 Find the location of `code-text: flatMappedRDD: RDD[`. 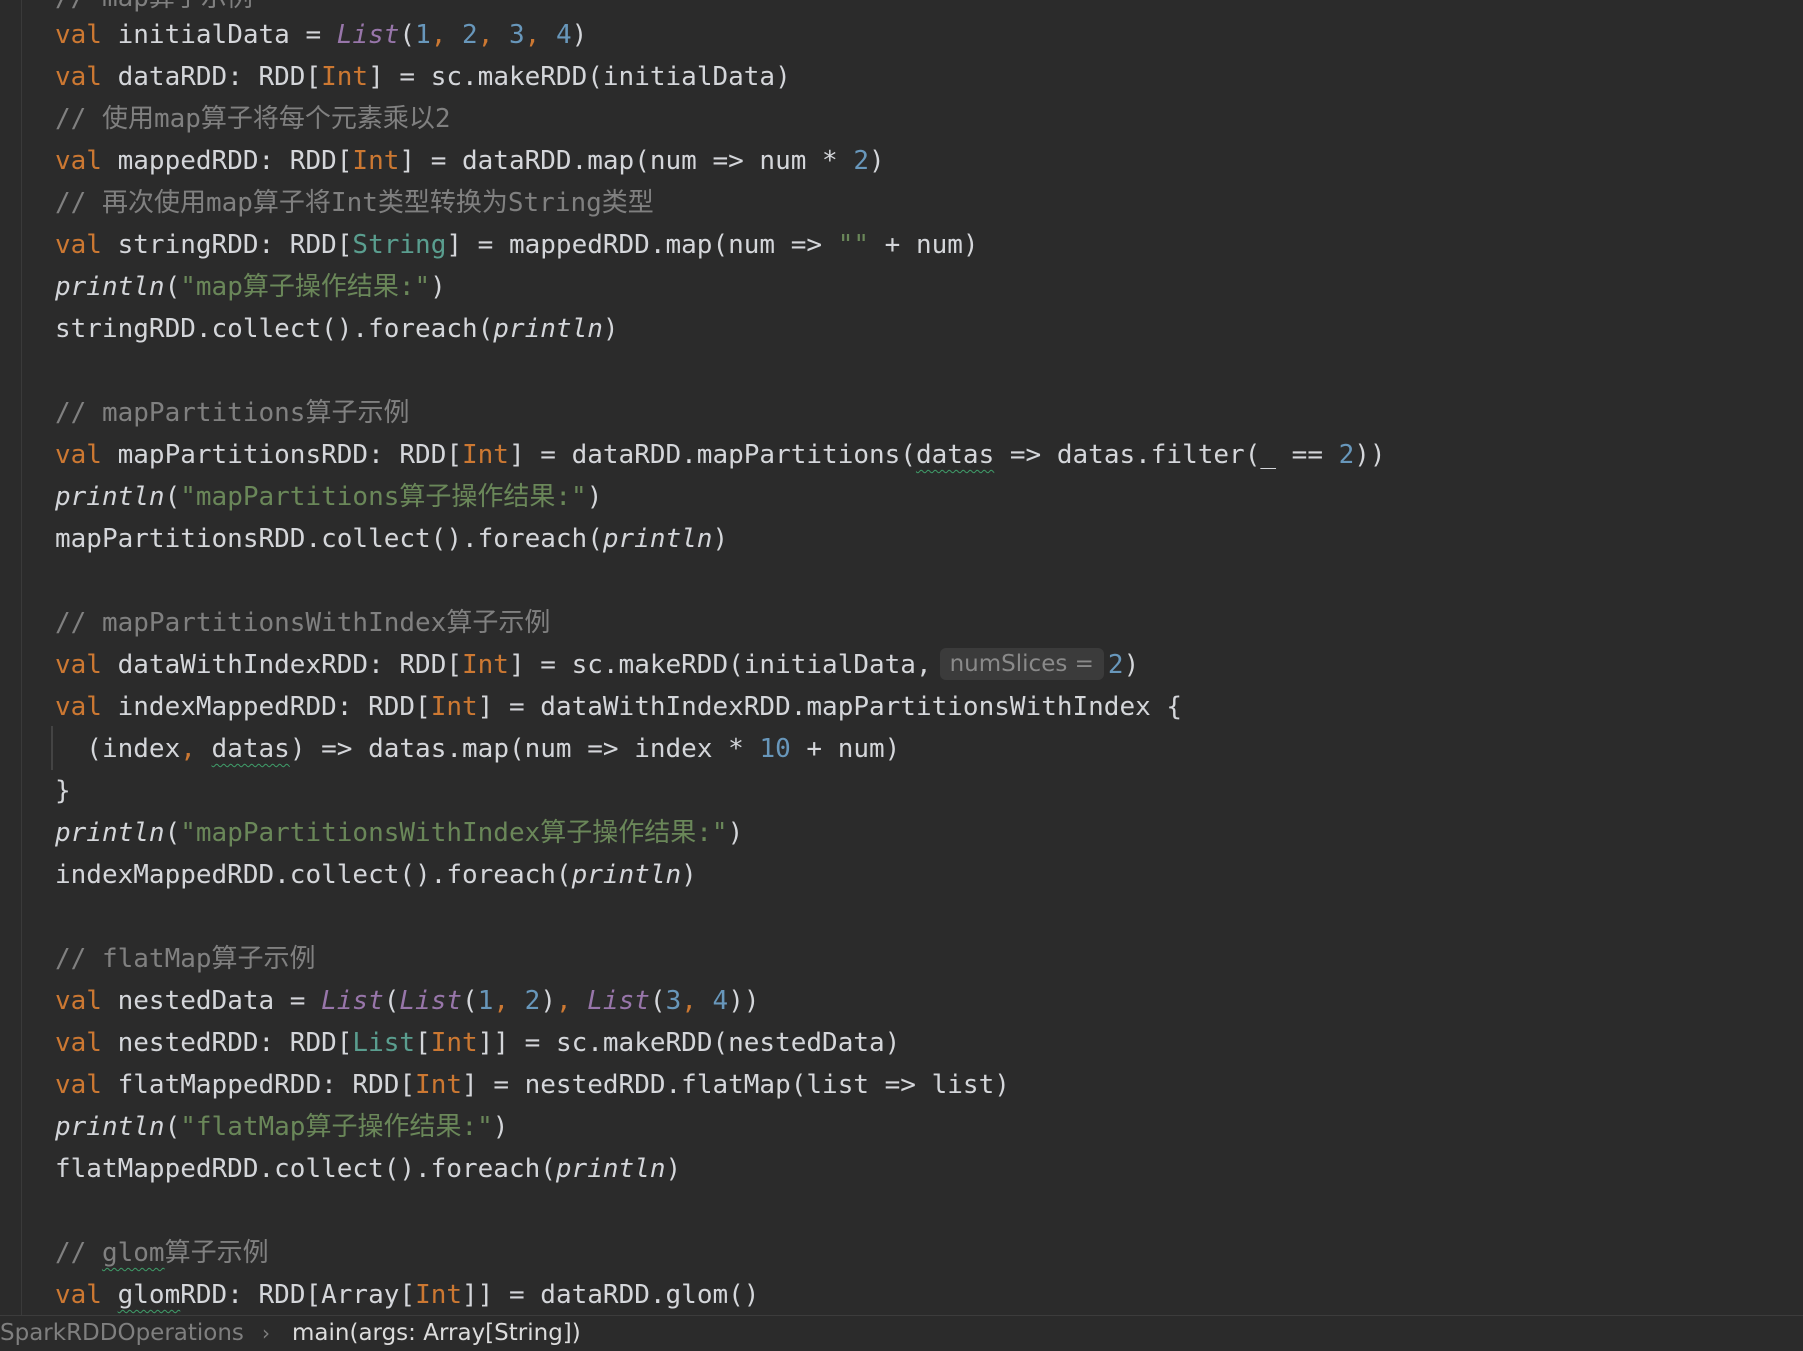

code-text: flatMappedRDD: RDD[ is located at coordinates (258, 1085).